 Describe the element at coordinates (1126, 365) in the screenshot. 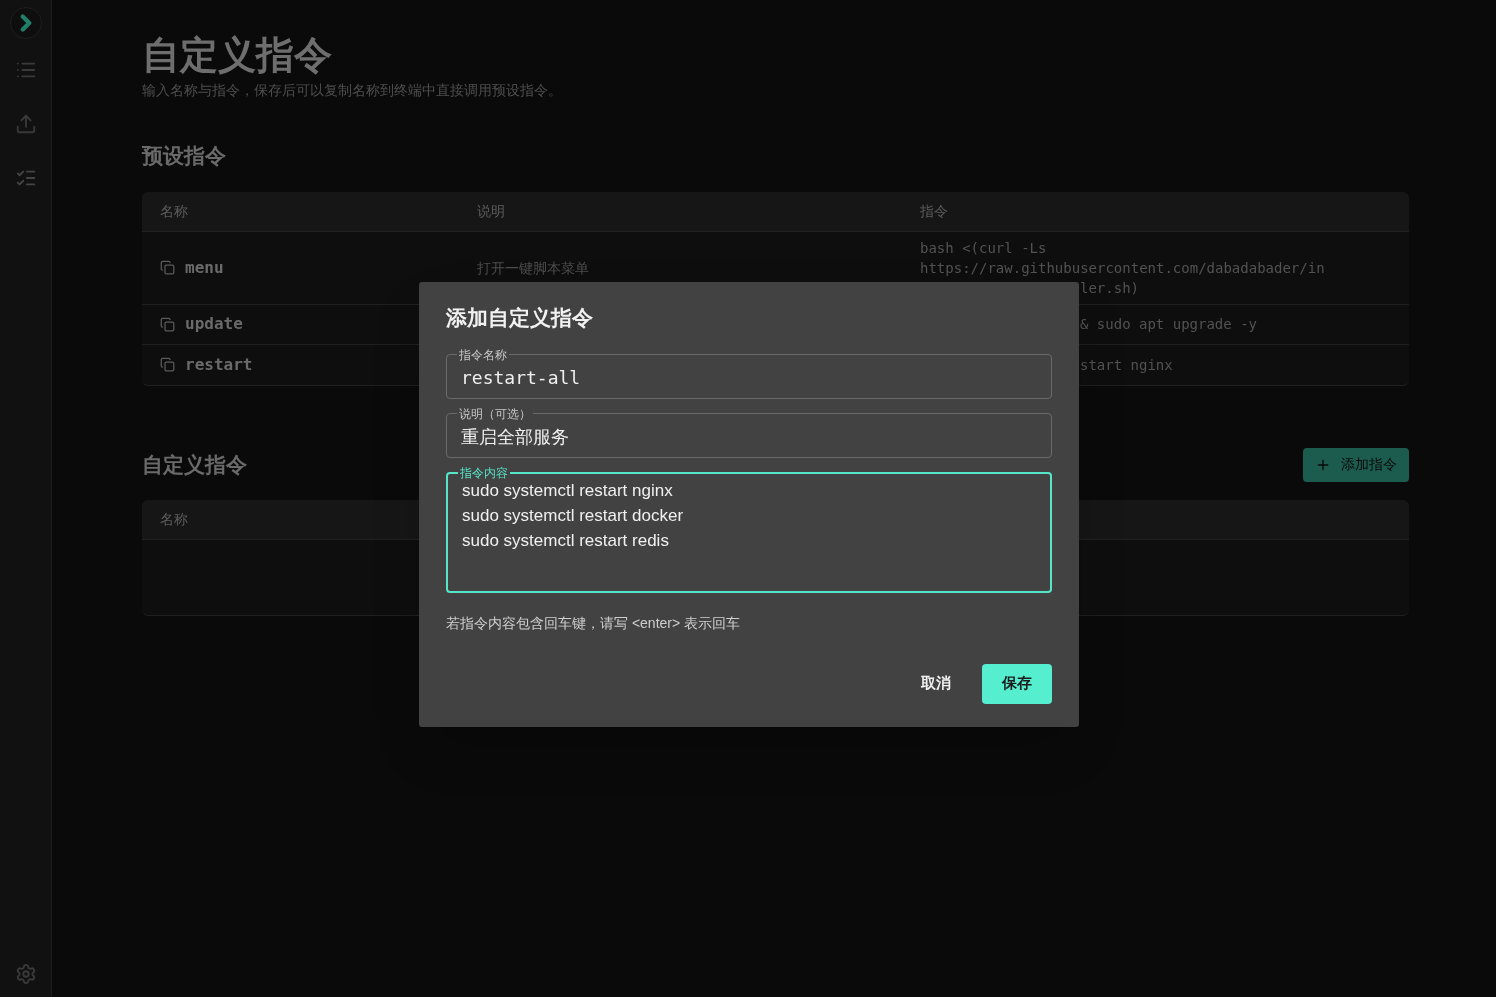

I see `command-text: start nginx` at that location.